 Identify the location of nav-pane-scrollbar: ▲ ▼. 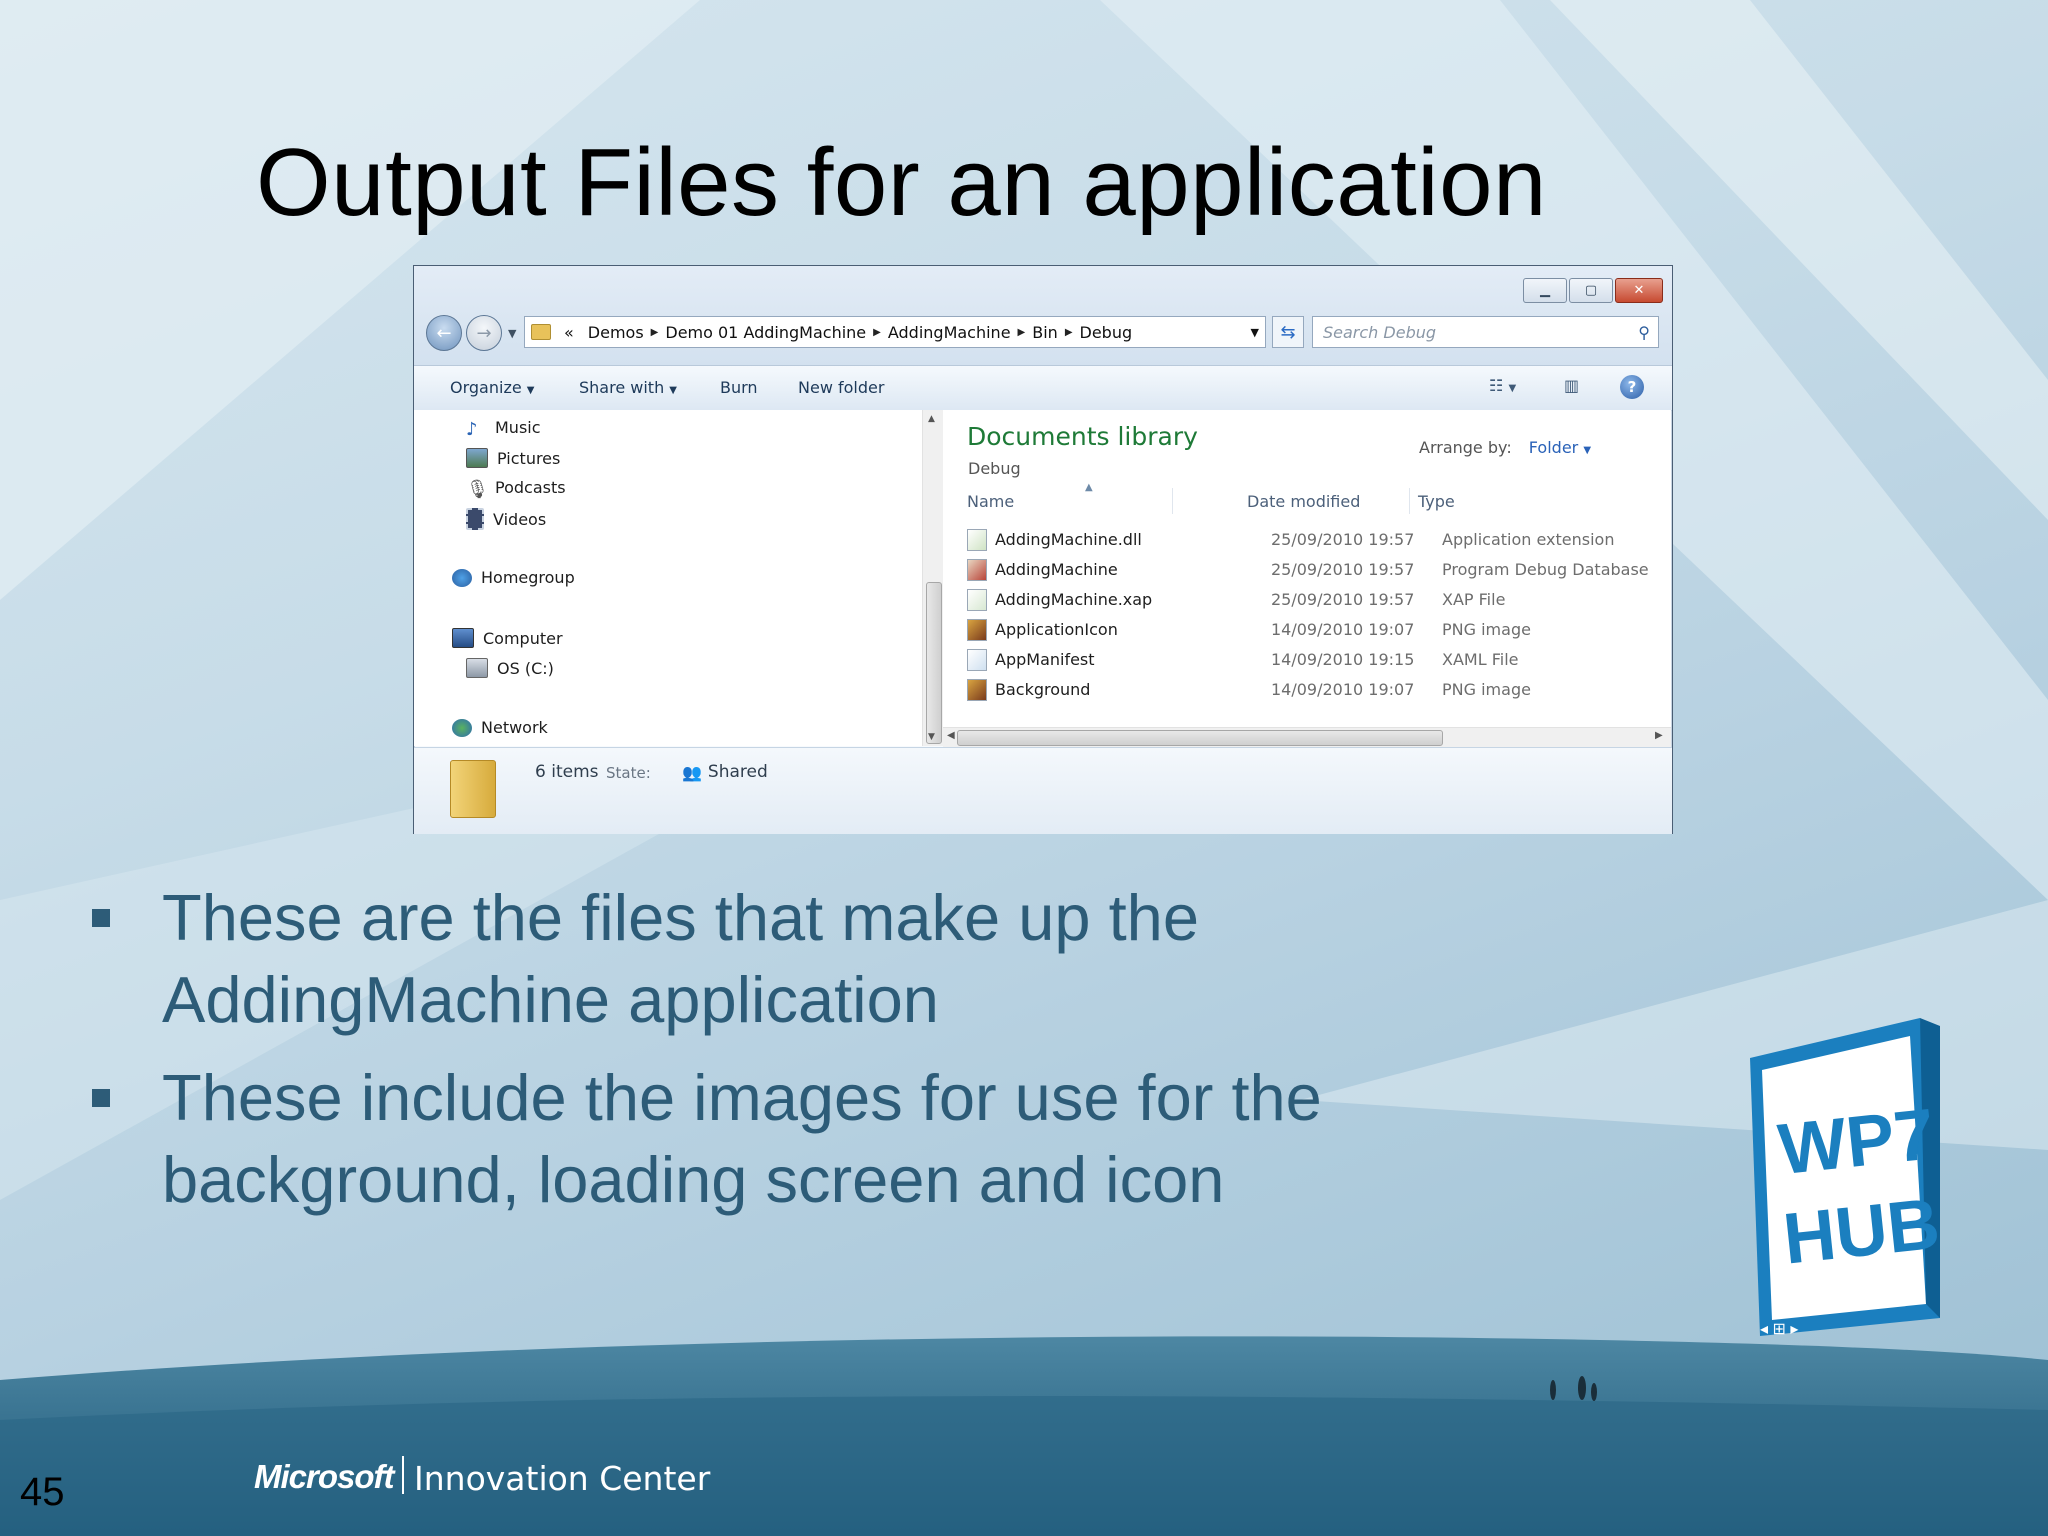
(932, 578).